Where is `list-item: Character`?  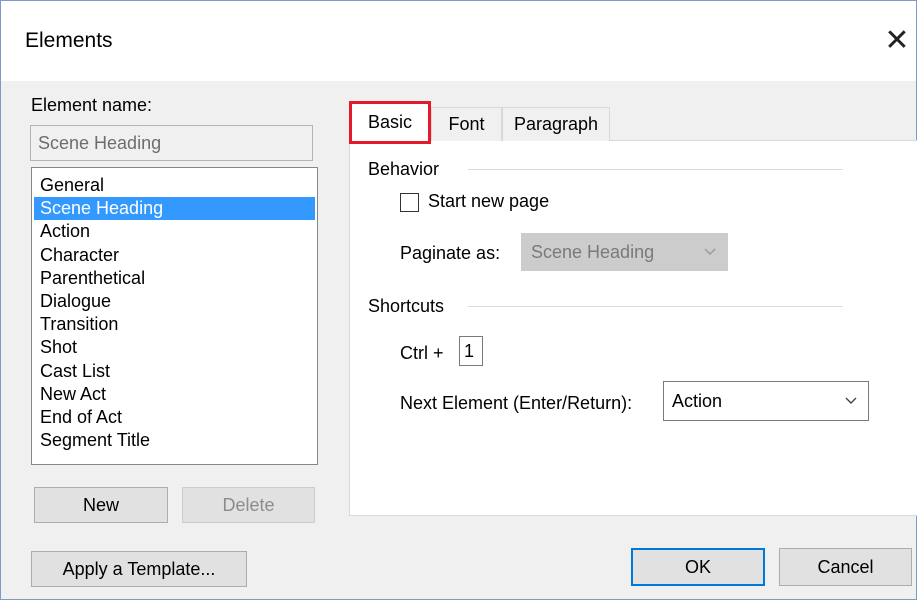
list-item: Character is located at coordinates (174, 255).